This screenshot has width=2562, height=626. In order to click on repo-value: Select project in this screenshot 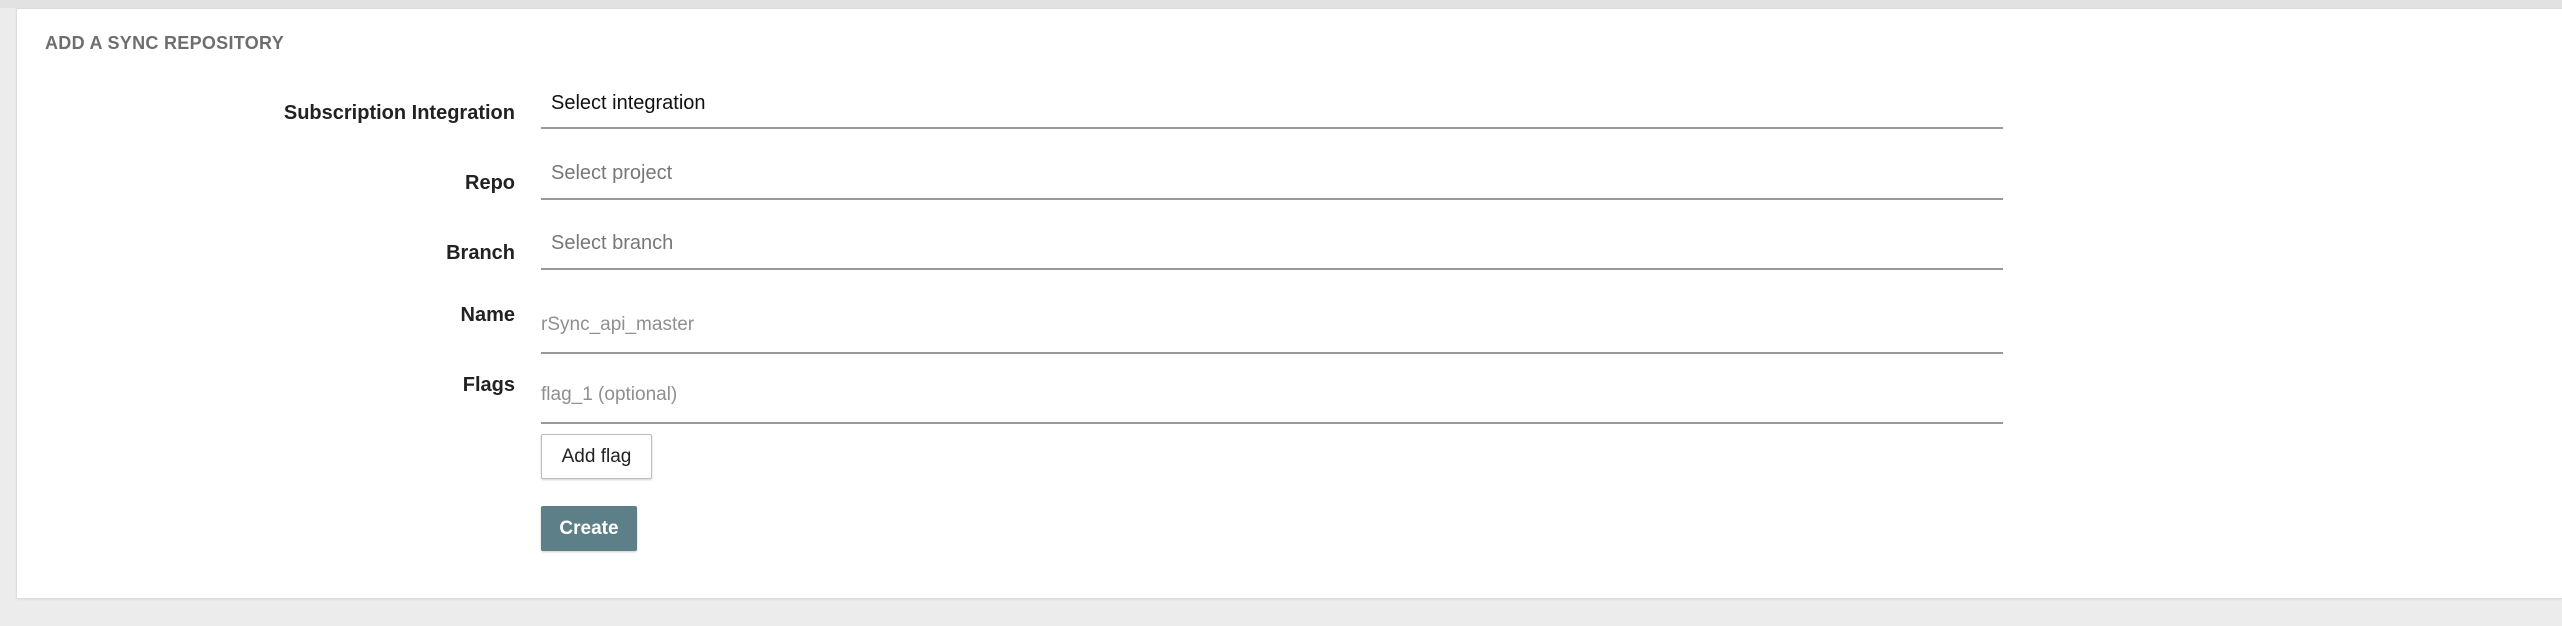, I will do `click(612, 173)`.